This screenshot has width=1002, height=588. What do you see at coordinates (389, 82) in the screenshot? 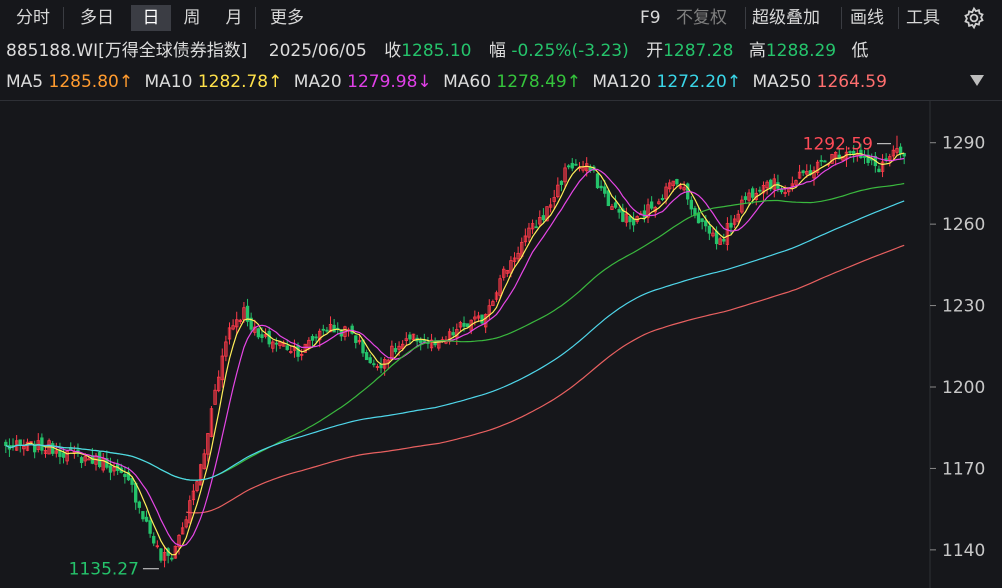
I see `ma20-value: 1279.98↓` at bounding box center [389, 82].